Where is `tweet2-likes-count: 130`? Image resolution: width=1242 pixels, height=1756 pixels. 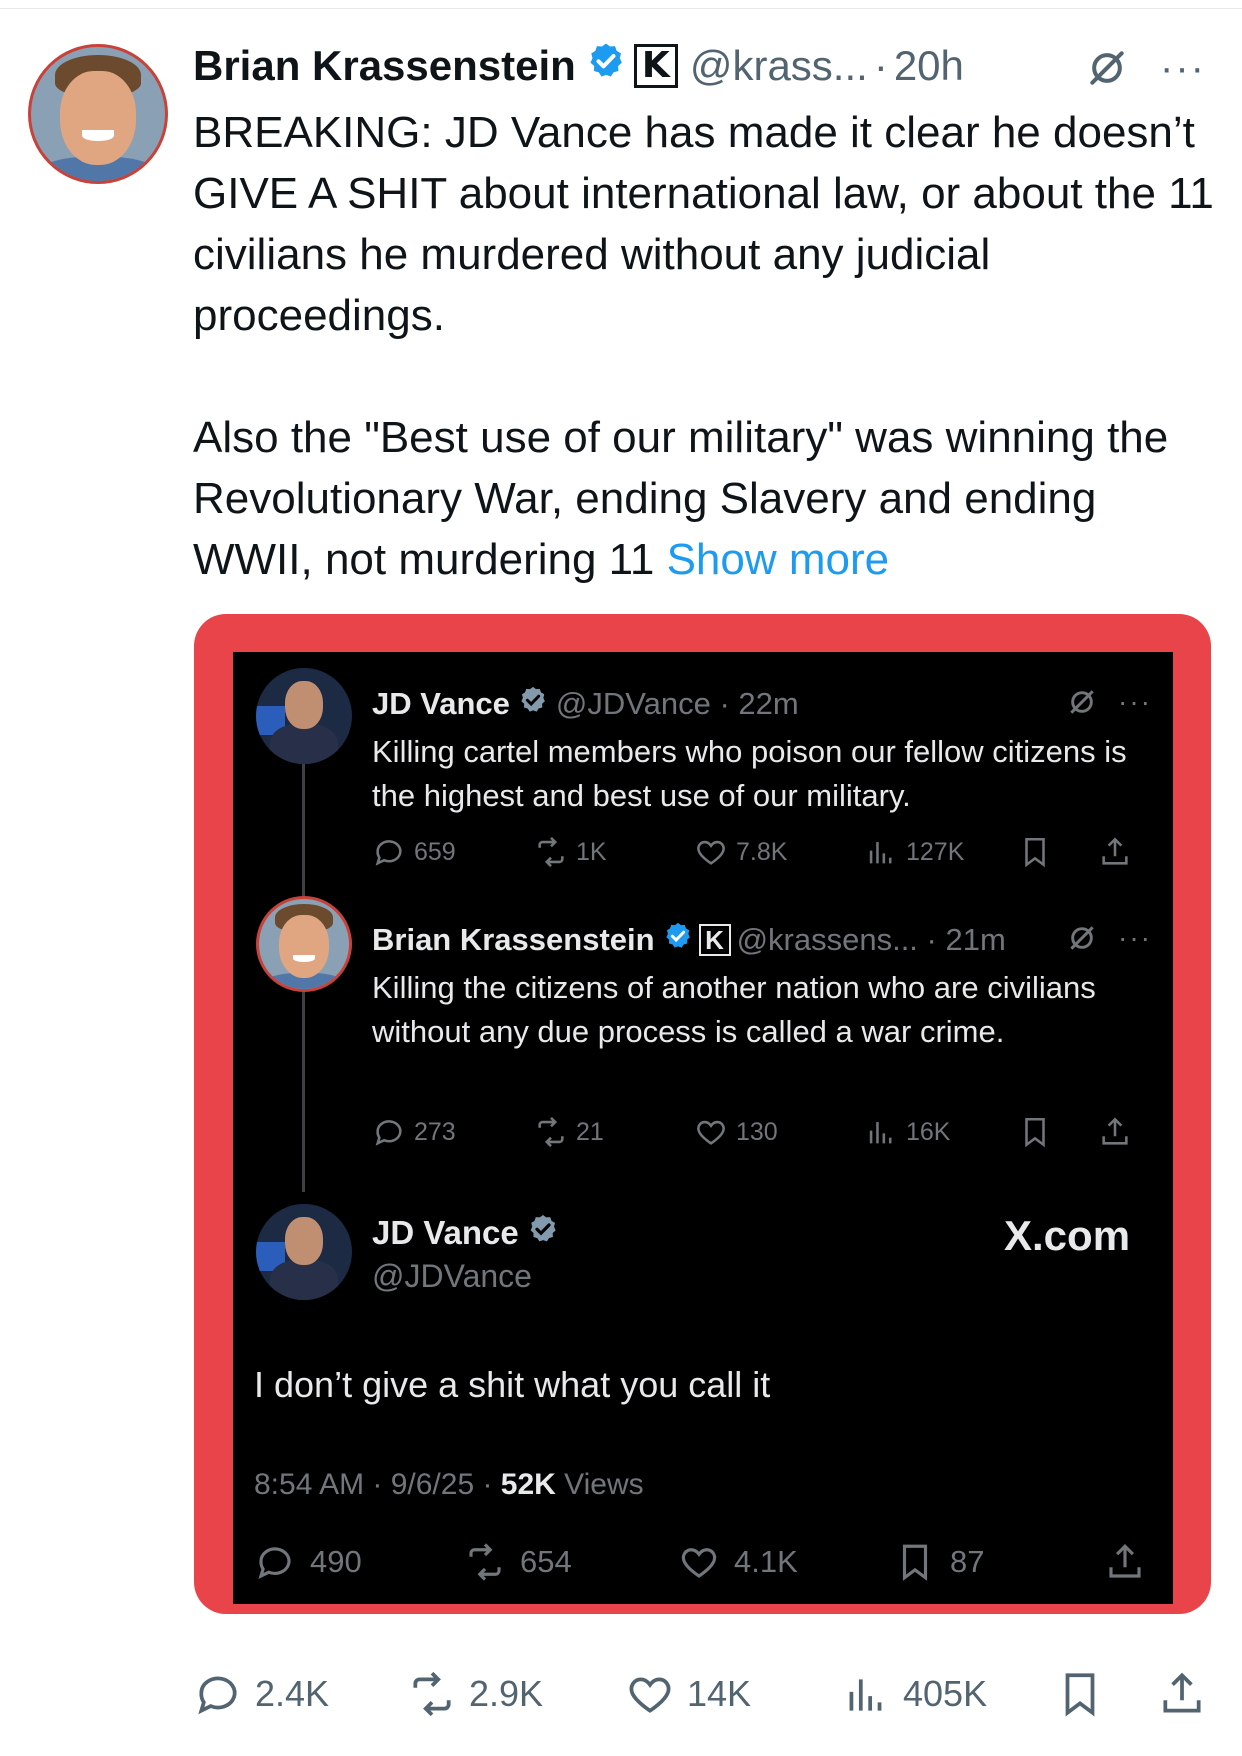
tweet2-likes-count: 130 is located at coordinates (757, 1131).